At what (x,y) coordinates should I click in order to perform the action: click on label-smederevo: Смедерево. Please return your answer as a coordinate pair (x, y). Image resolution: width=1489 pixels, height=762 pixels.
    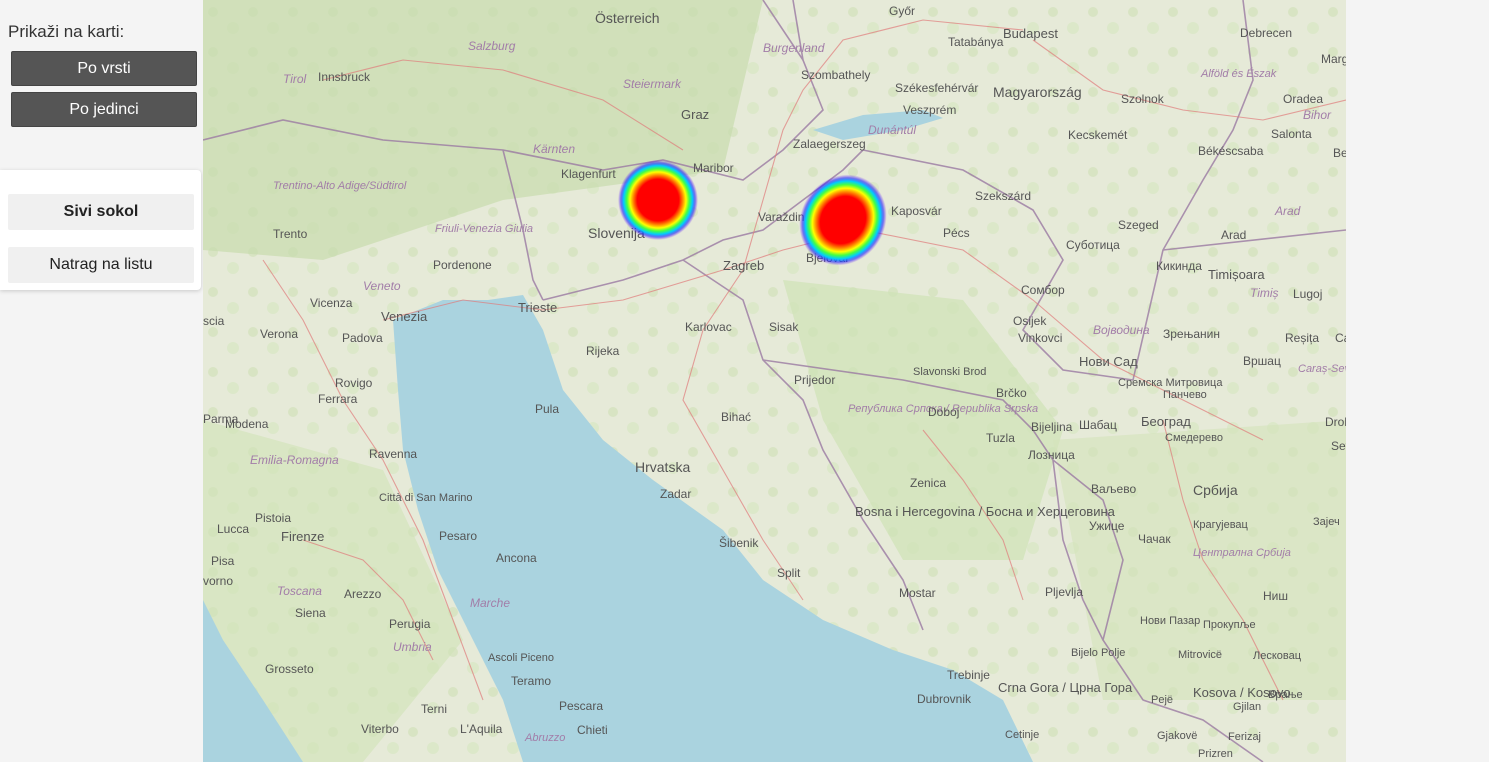
    Looking at the image, I should click on (1194, 438).